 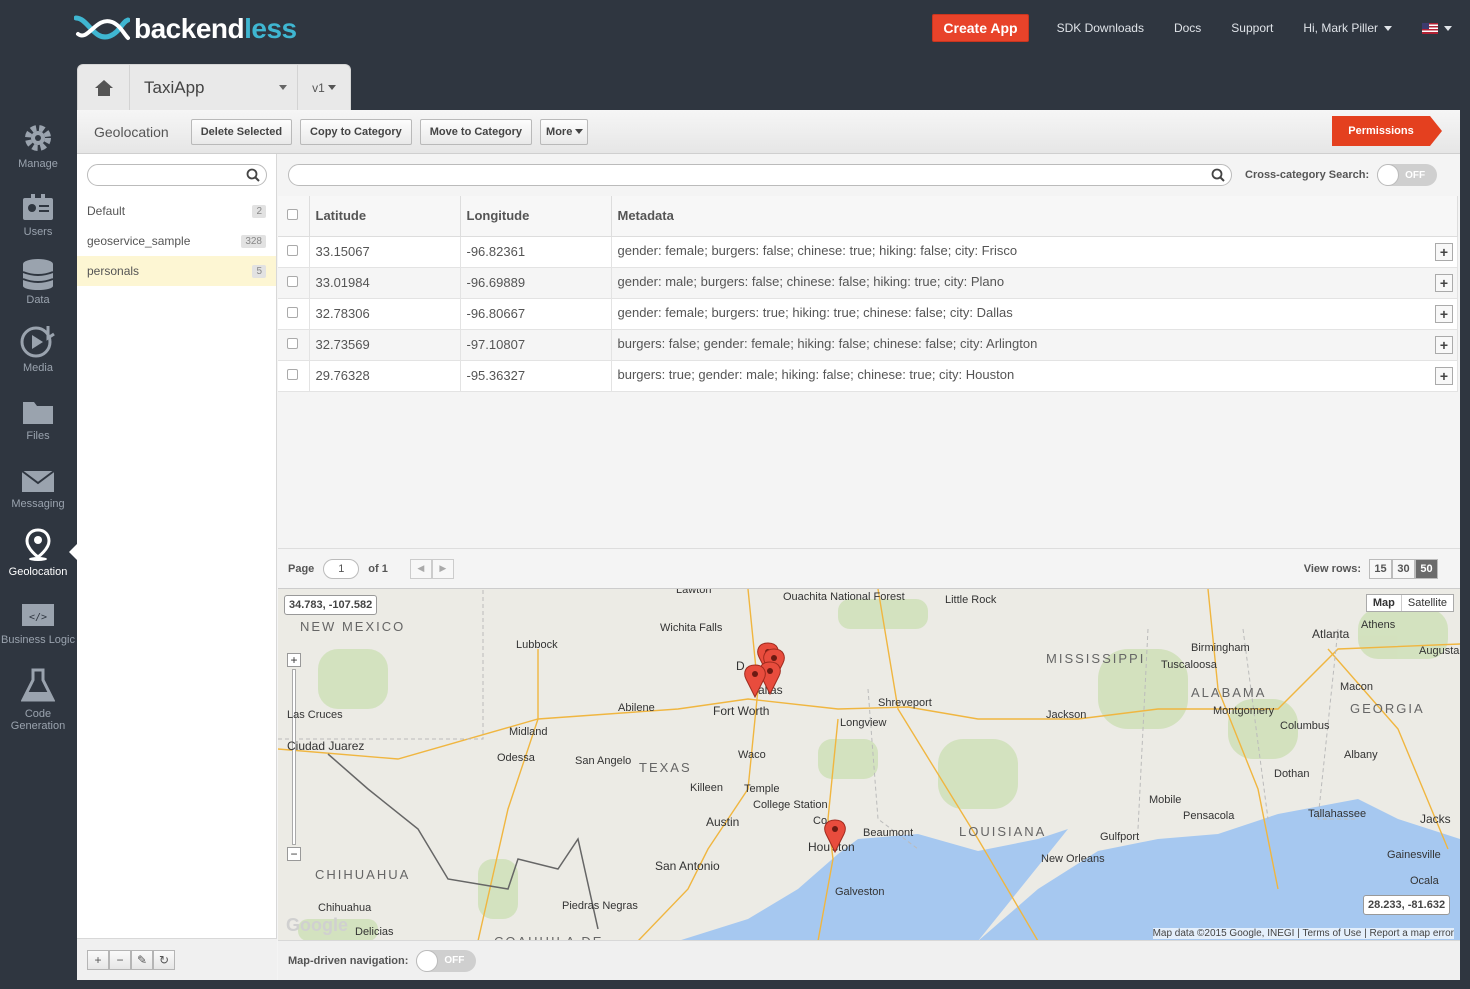 What do you see at coordinates (1407, 175) in the screenshot?
I see `cross-category-toggle: OFF` at bounding box center [1407, 175].